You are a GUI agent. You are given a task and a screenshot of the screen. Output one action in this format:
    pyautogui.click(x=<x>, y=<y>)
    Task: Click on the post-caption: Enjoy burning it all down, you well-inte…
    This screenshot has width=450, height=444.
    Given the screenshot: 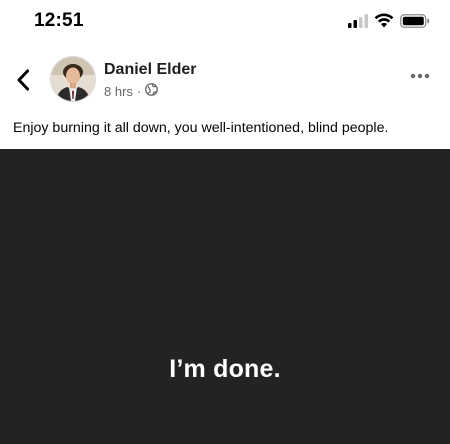 What is the action you would take?
    pyautogui.click(x=201, y=128)
    